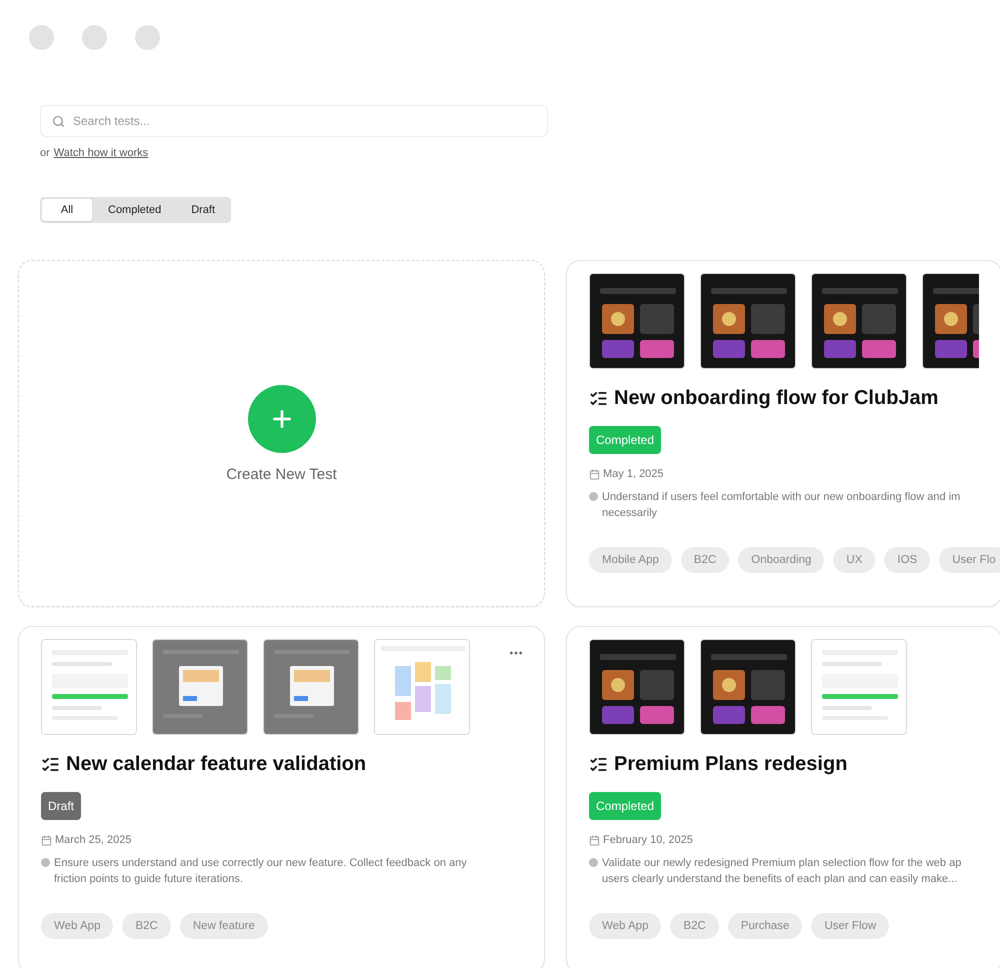 This screenshot has height=968, width=1000. What do you see at coordinates (907, 560) in the screenshot?
I see `tag: IOS` at bounding box center [907, 560].